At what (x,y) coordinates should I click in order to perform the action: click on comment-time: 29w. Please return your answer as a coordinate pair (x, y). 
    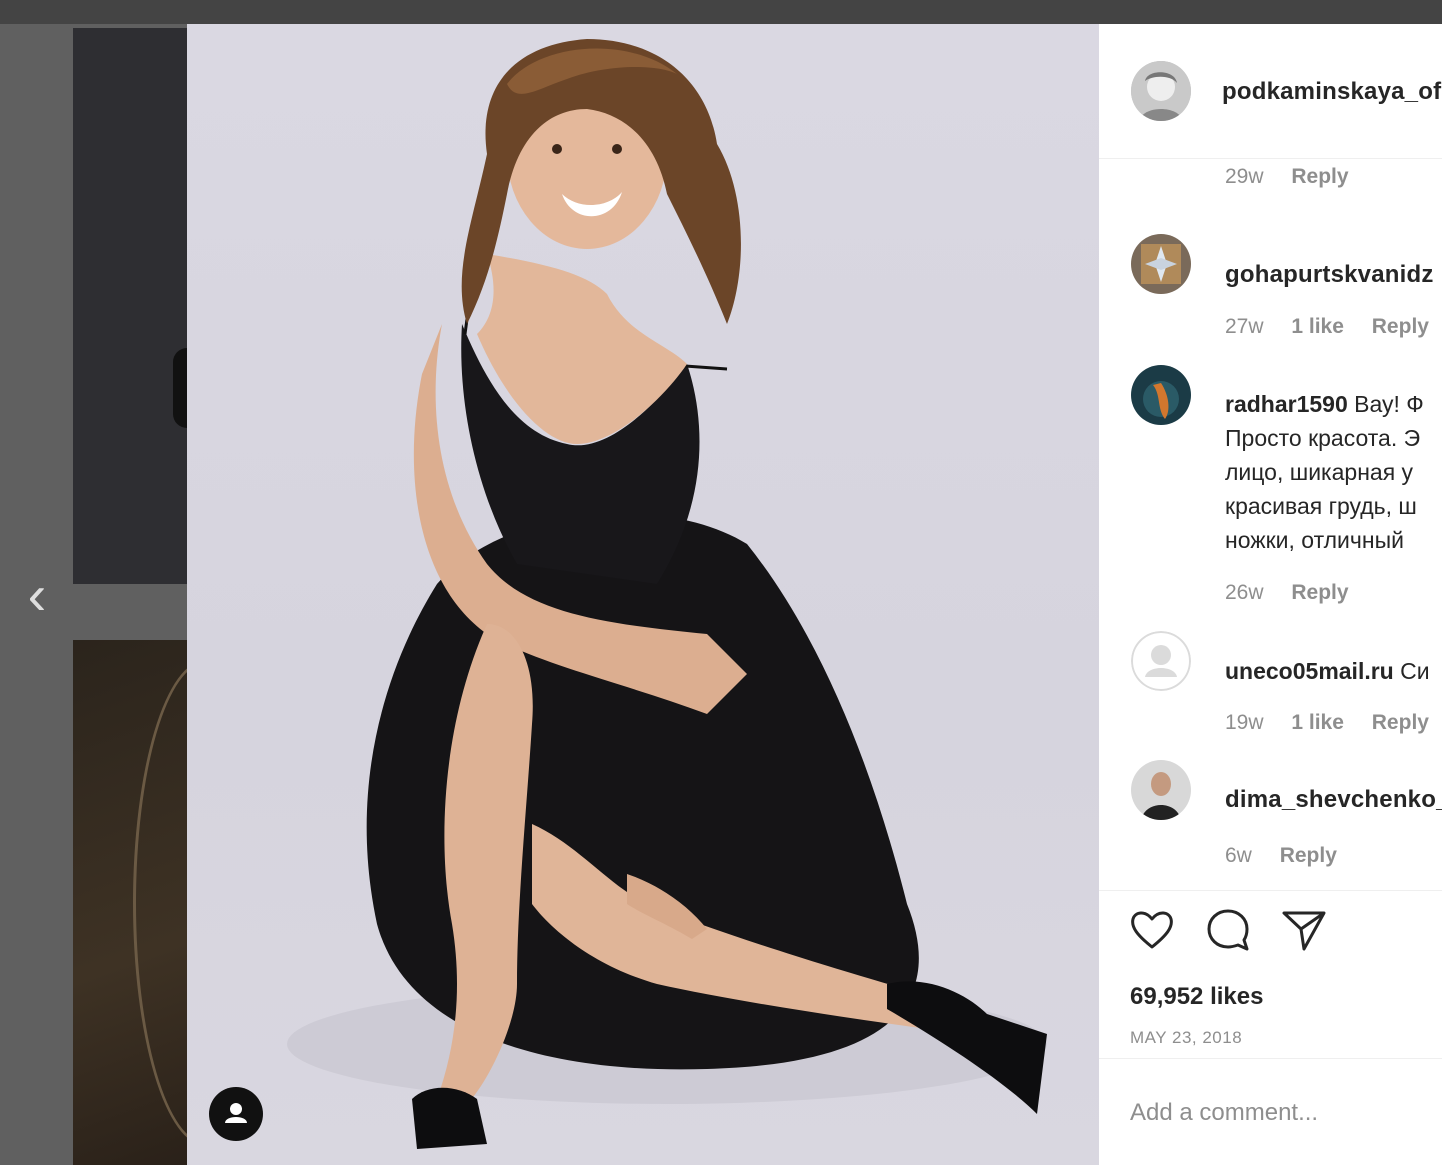
    Looking at the image, I should click on (1244, 176).